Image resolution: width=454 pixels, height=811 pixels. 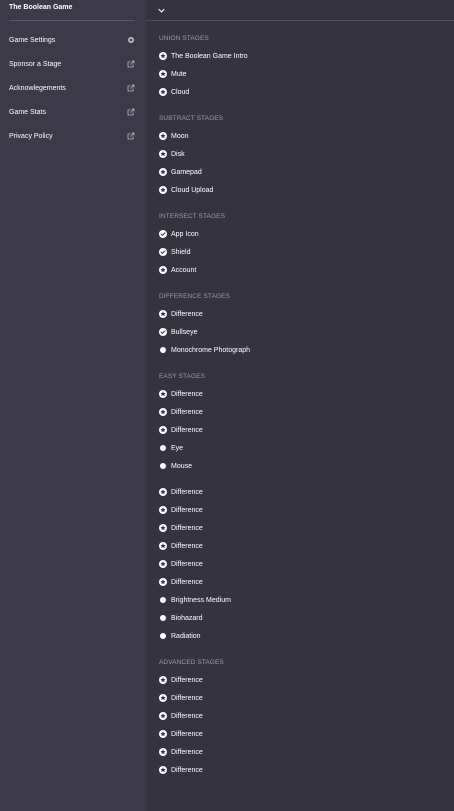 What do you see at coordinates (72, 64) in the screenshot?
I see `sidebar-item-sponsor-a-stage: Sponsor a Stage` at bounding box center [72, 64].